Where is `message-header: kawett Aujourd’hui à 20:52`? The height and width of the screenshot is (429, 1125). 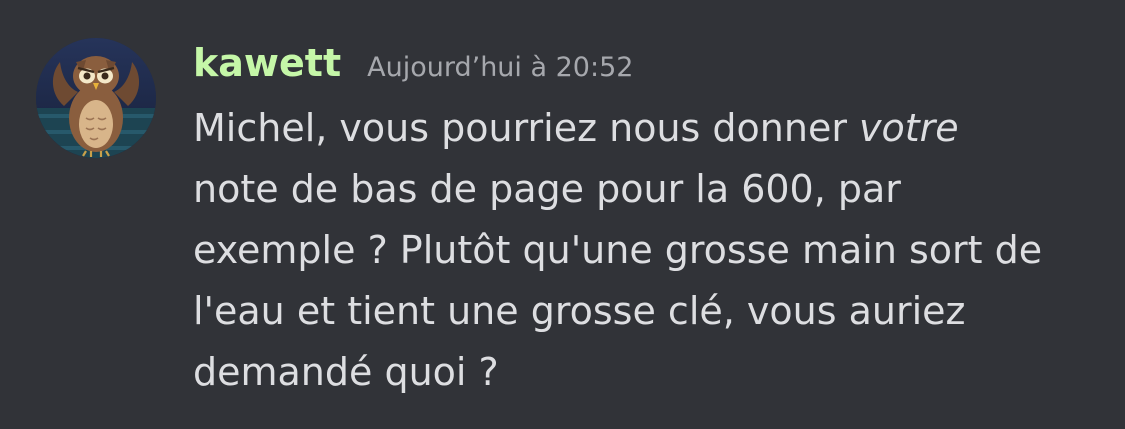
message-header: kawett Aujourd’hui à 20:52 is located at coordinates (413, 65).